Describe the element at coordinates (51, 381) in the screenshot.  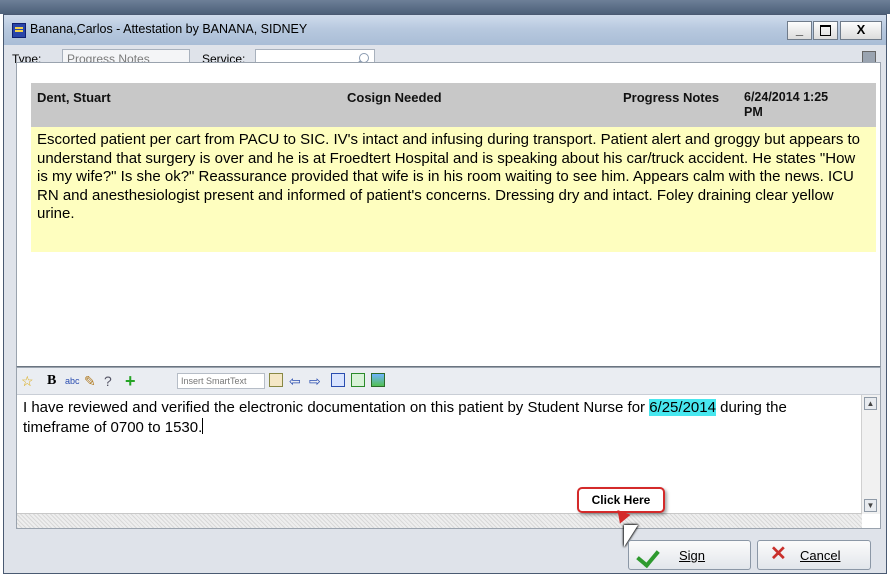
I see `bold-icon: B` at that location.